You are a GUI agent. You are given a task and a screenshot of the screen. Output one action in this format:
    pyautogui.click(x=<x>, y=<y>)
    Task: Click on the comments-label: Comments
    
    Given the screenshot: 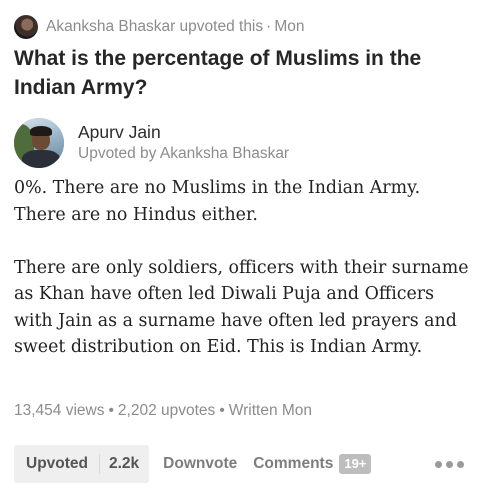 What is the action you would take?
    pyautogui.click(x=293, y=463)
    